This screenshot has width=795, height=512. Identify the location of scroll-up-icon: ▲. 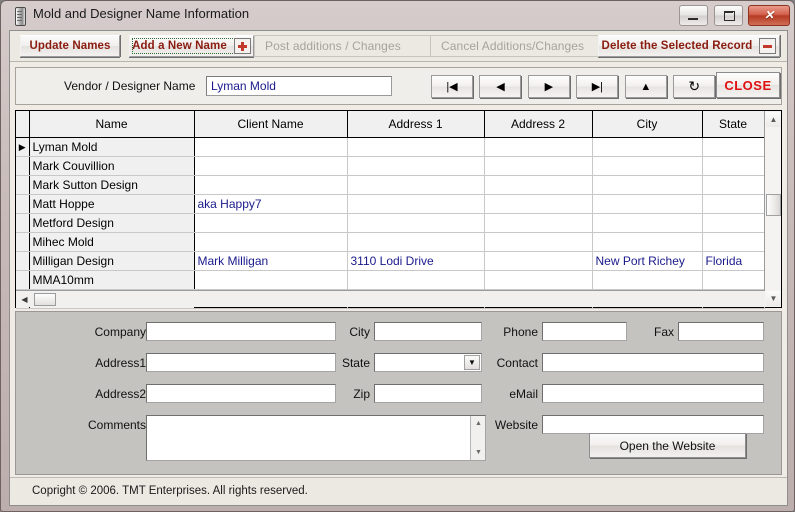
(773, 119).